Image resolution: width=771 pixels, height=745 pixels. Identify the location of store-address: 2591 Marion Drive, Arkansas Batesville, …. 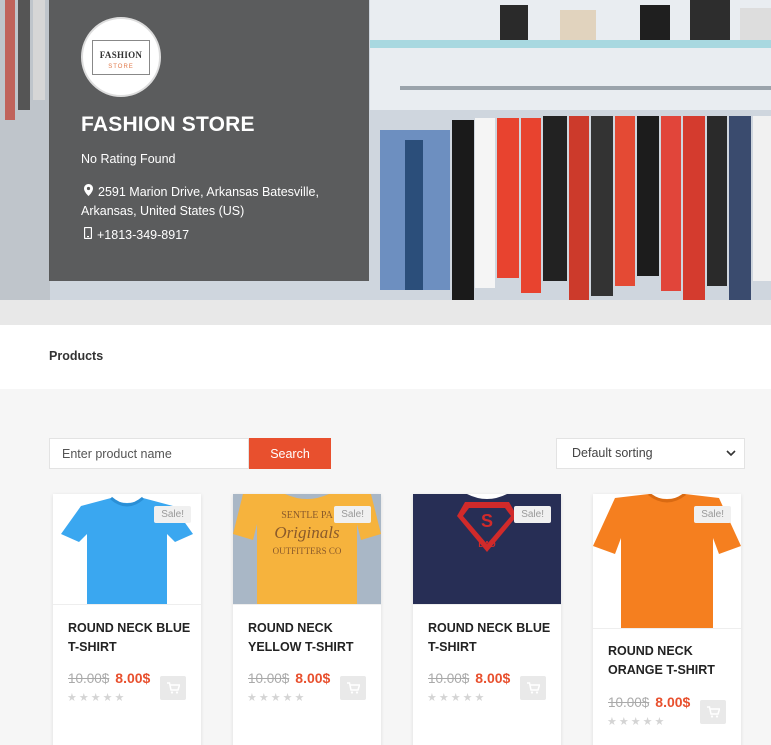
(216, 202).